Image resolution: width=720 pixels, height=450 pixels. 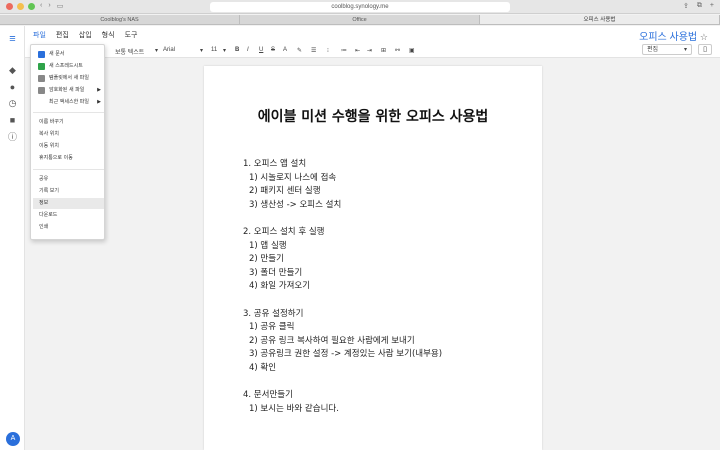 What do you see at coordinates (284, 232) in the screenshot?
I see `section-heading: 2. 오피스 설치 후 실행` at bounding box center [284, 232].